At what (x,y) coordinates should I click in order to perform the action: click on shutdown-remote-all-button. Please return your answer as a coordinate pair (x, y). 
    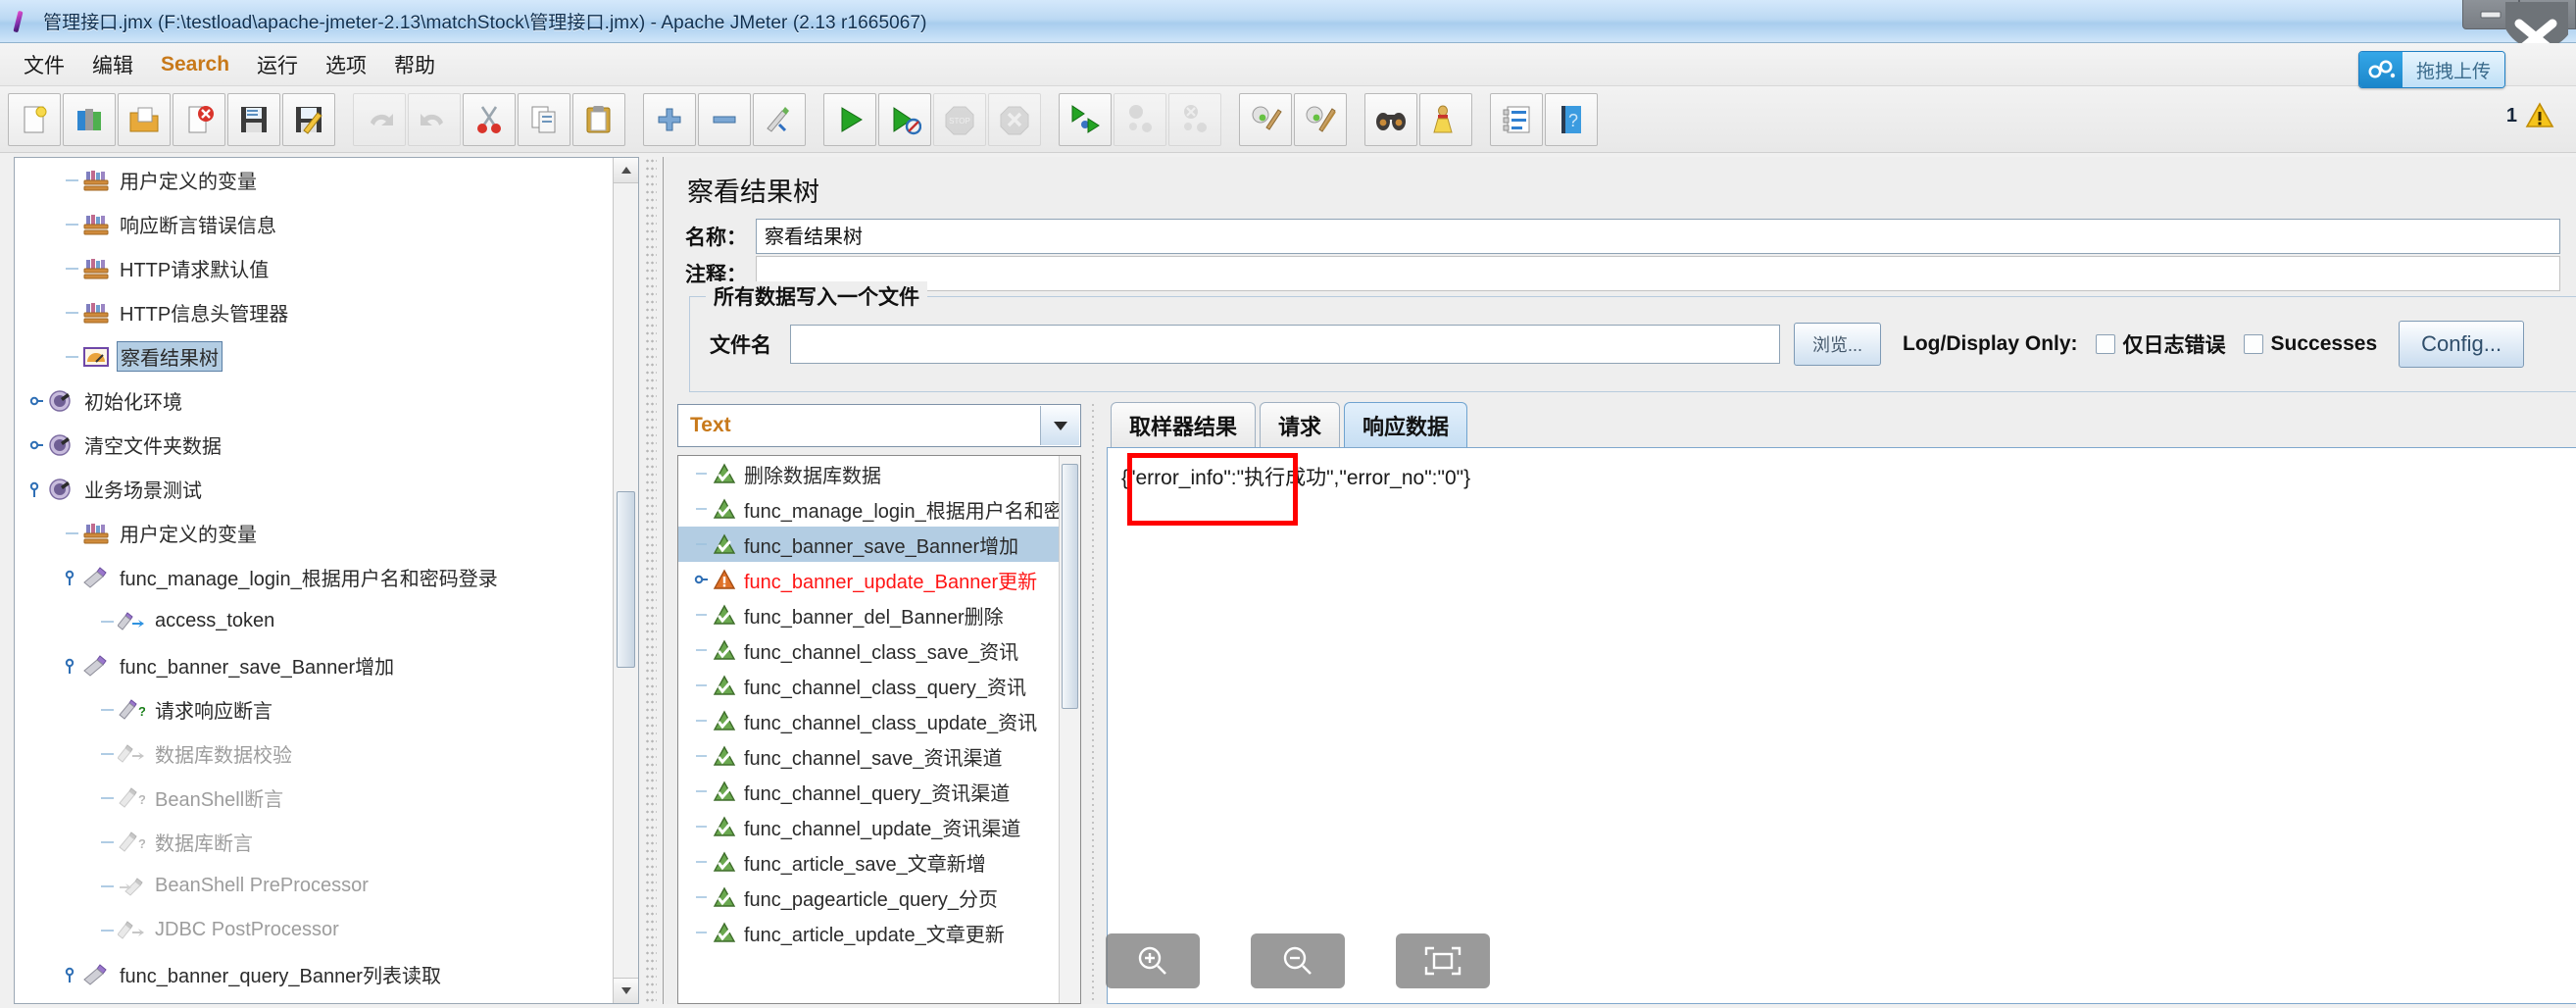
    Looking at the image, I should click on (1194, 119).